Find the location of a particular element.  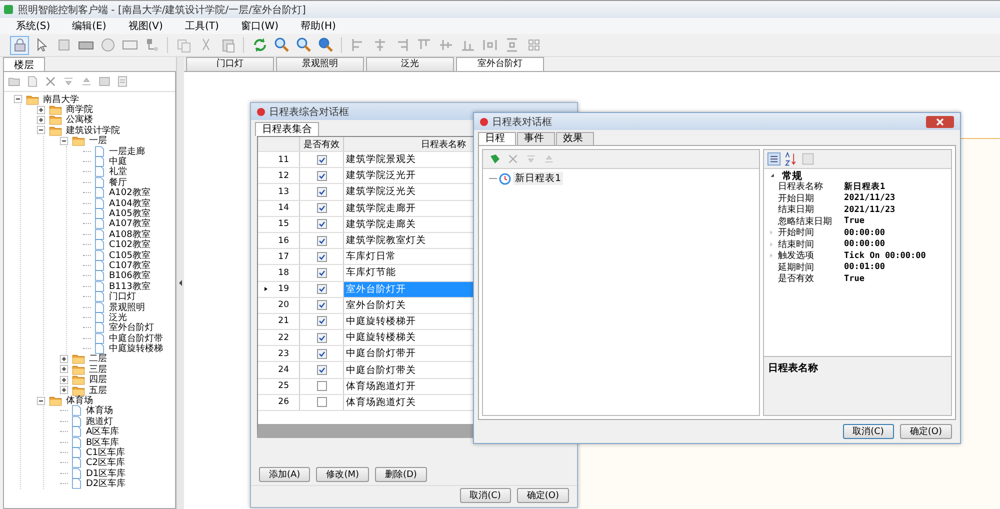

zoom-fit-icon is located at coordinates (326, 45).